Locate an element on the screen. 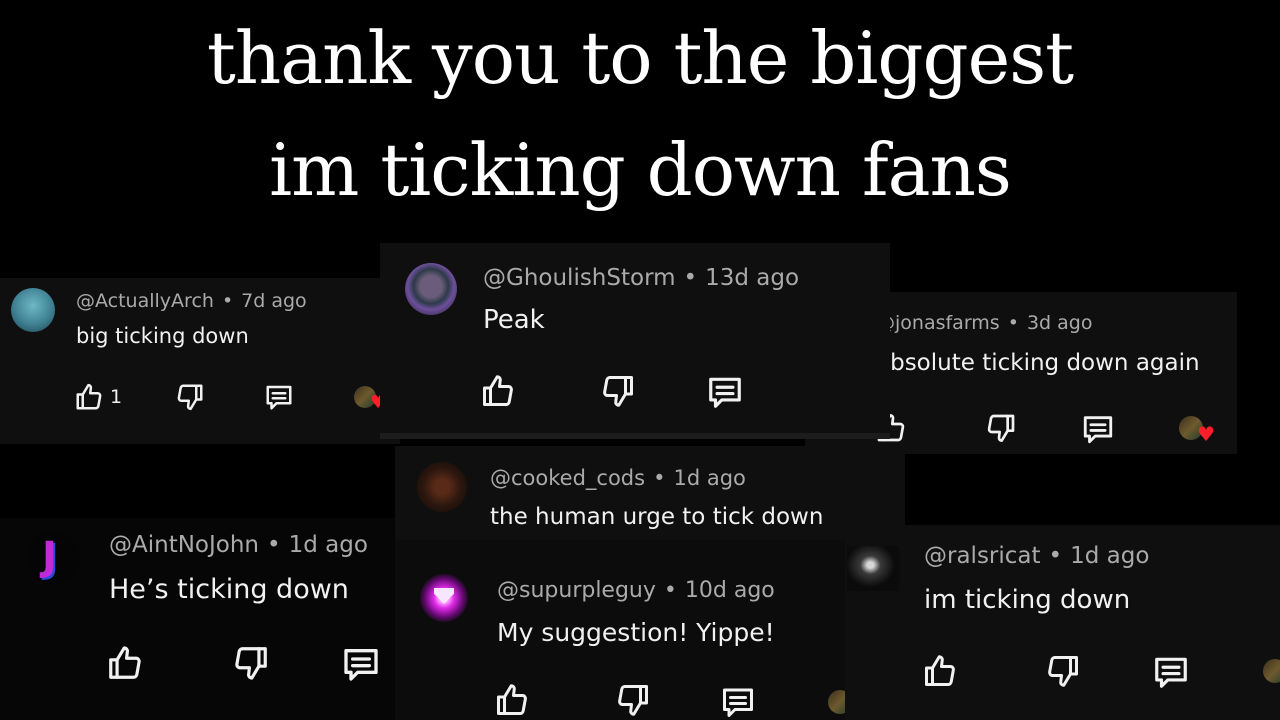 Image resolution: width=1280 pixels, height=720 pixels. comment-username: @jonasfarms is located at coordinates (938, 323).